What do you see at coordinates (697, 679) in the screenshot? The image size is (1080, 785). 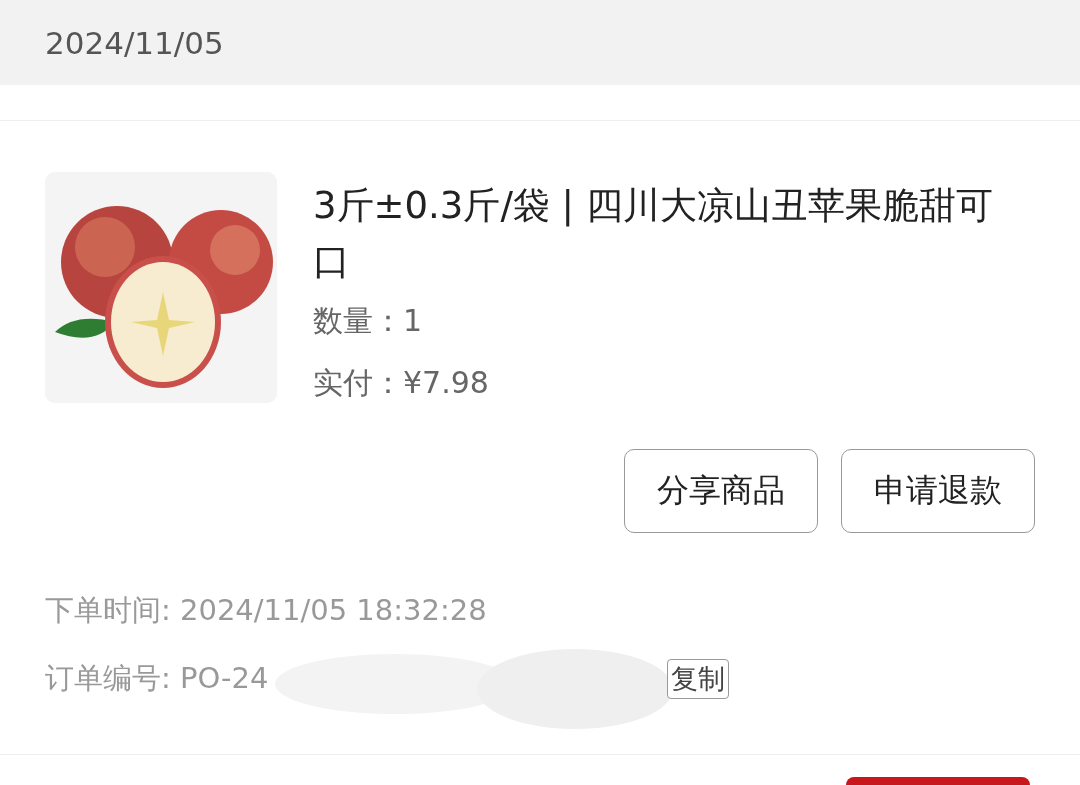 I see `copy-button: 复制` at bounding box center [697, 679].